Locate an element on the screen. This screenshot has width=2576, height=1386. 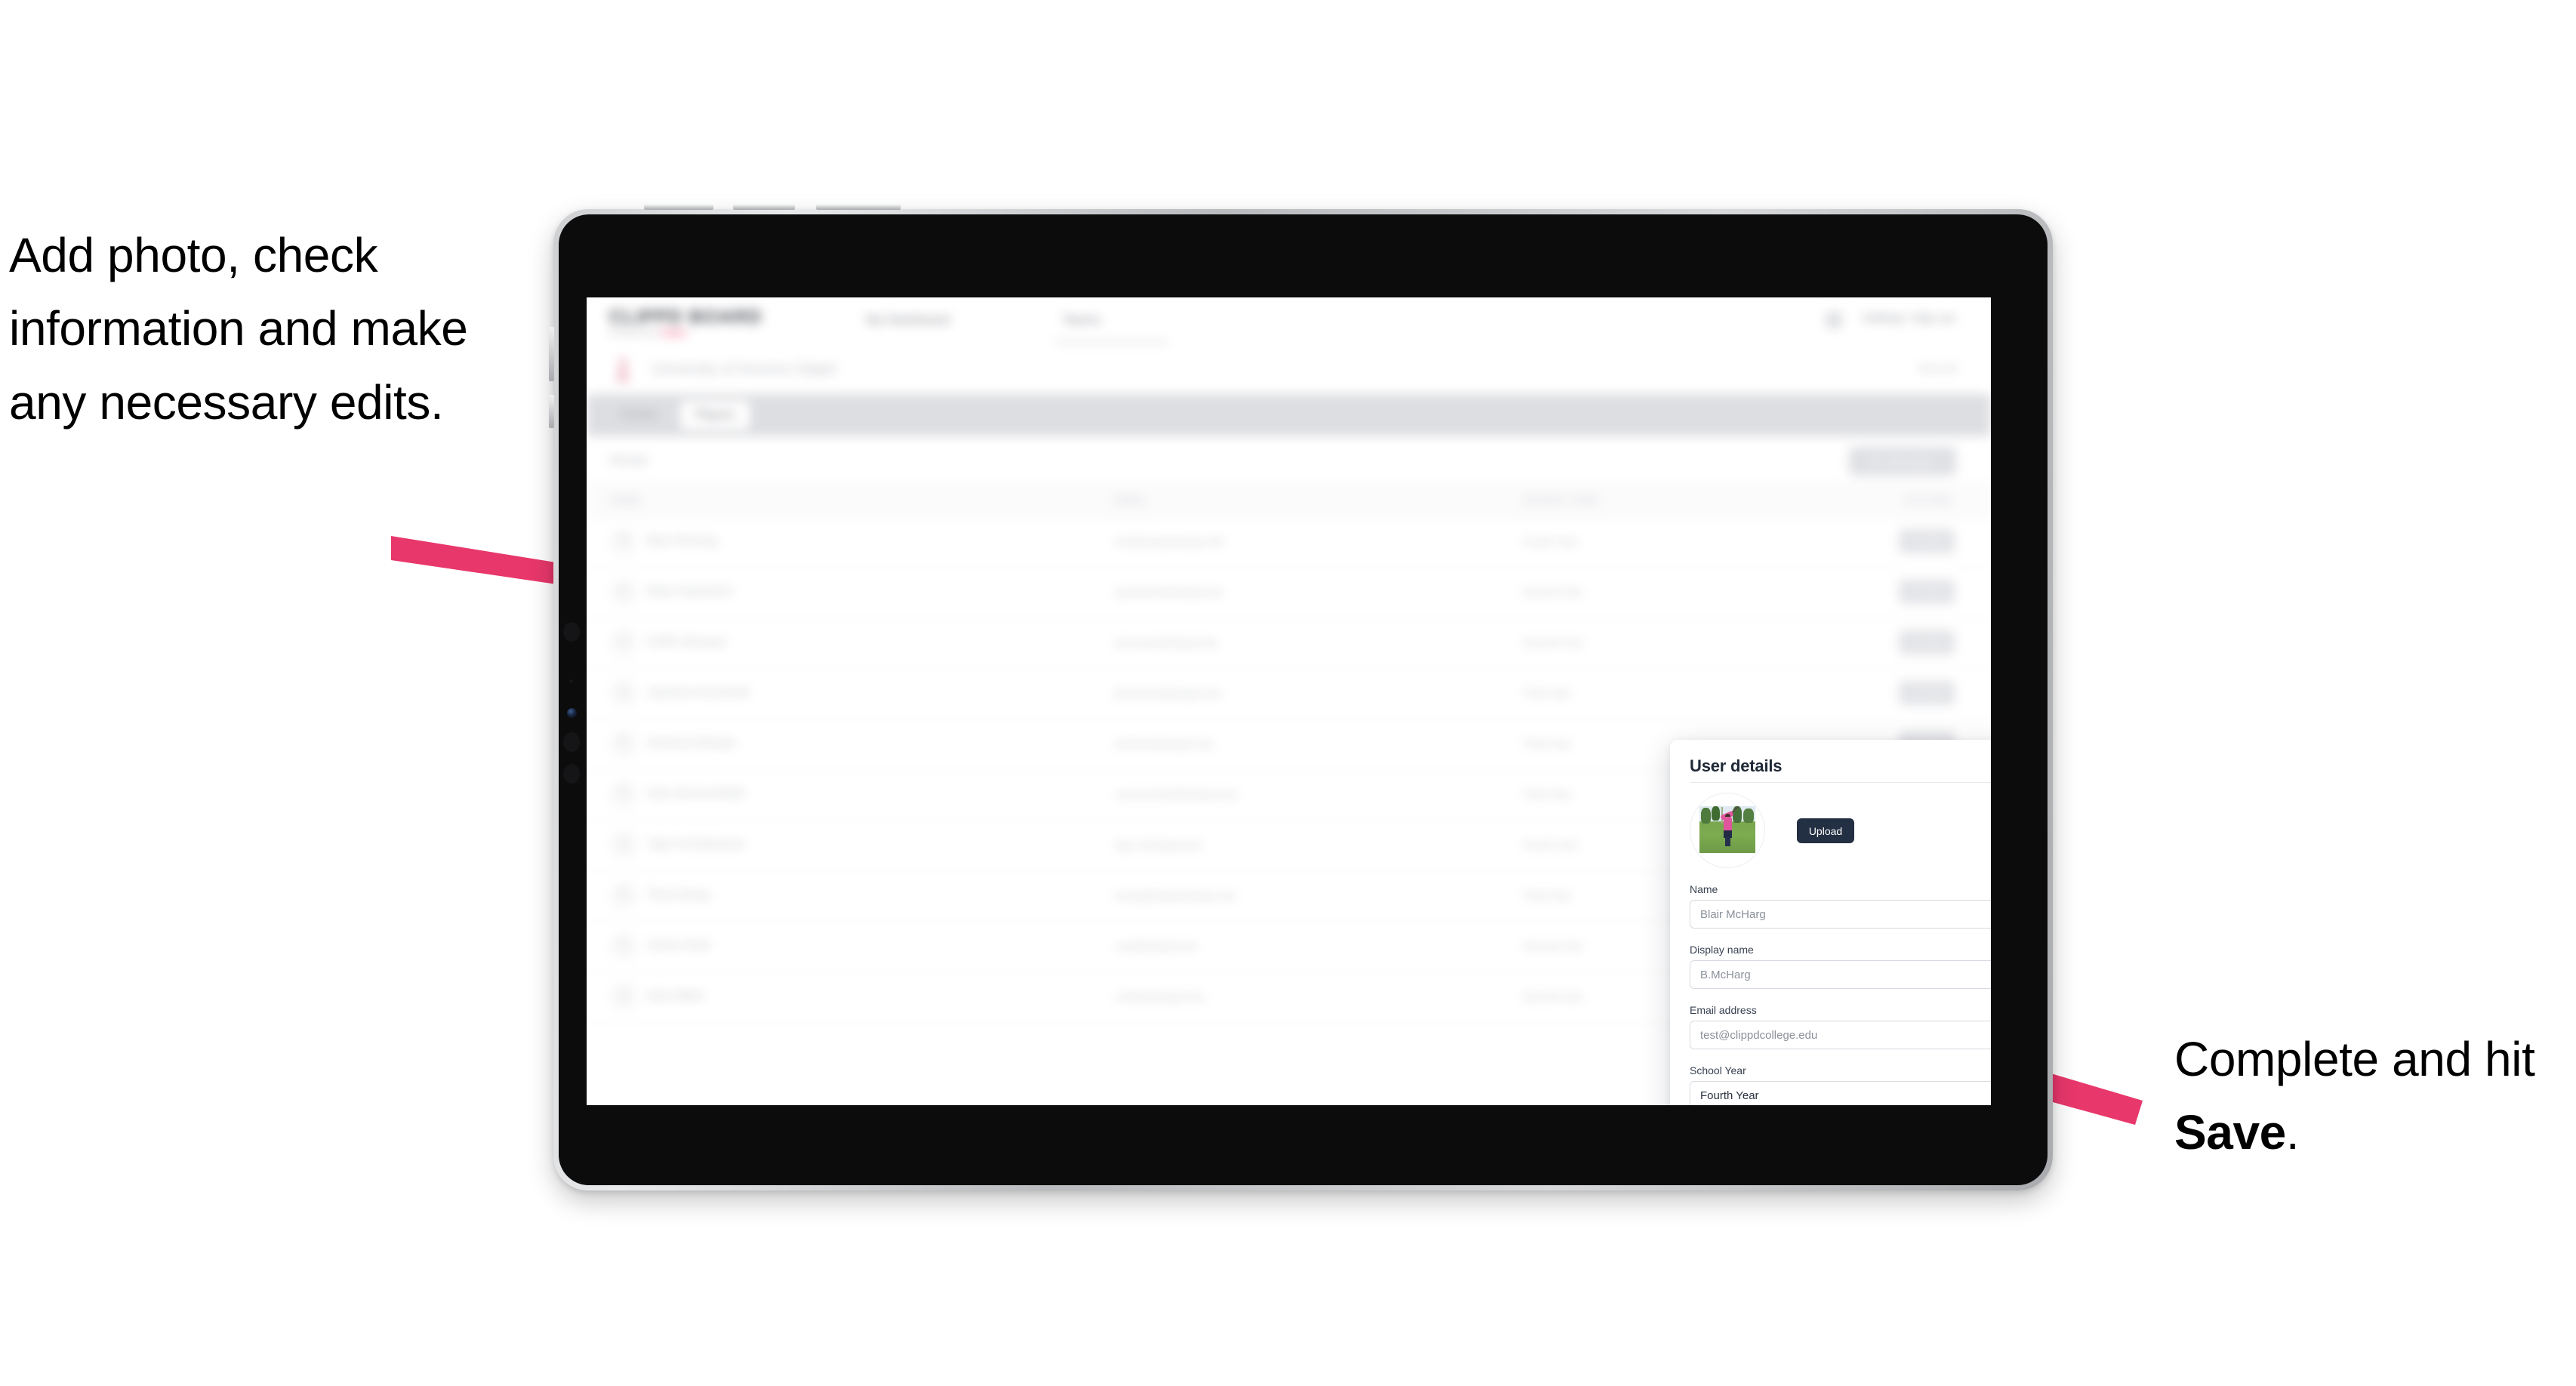
organization-row: University of Arizona Clippd View all is located at coordinates (1289, 369).